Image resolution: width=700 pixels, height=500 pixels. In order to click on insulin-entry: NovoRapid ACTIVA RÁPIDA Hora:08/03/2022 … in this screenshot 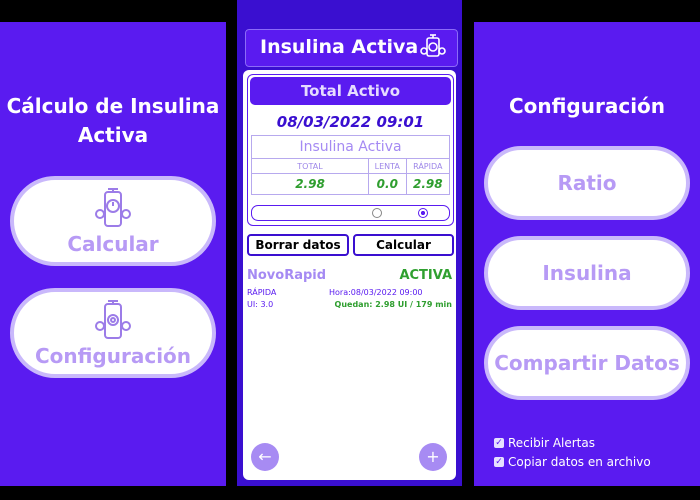, I will do `click(349, 294)`.